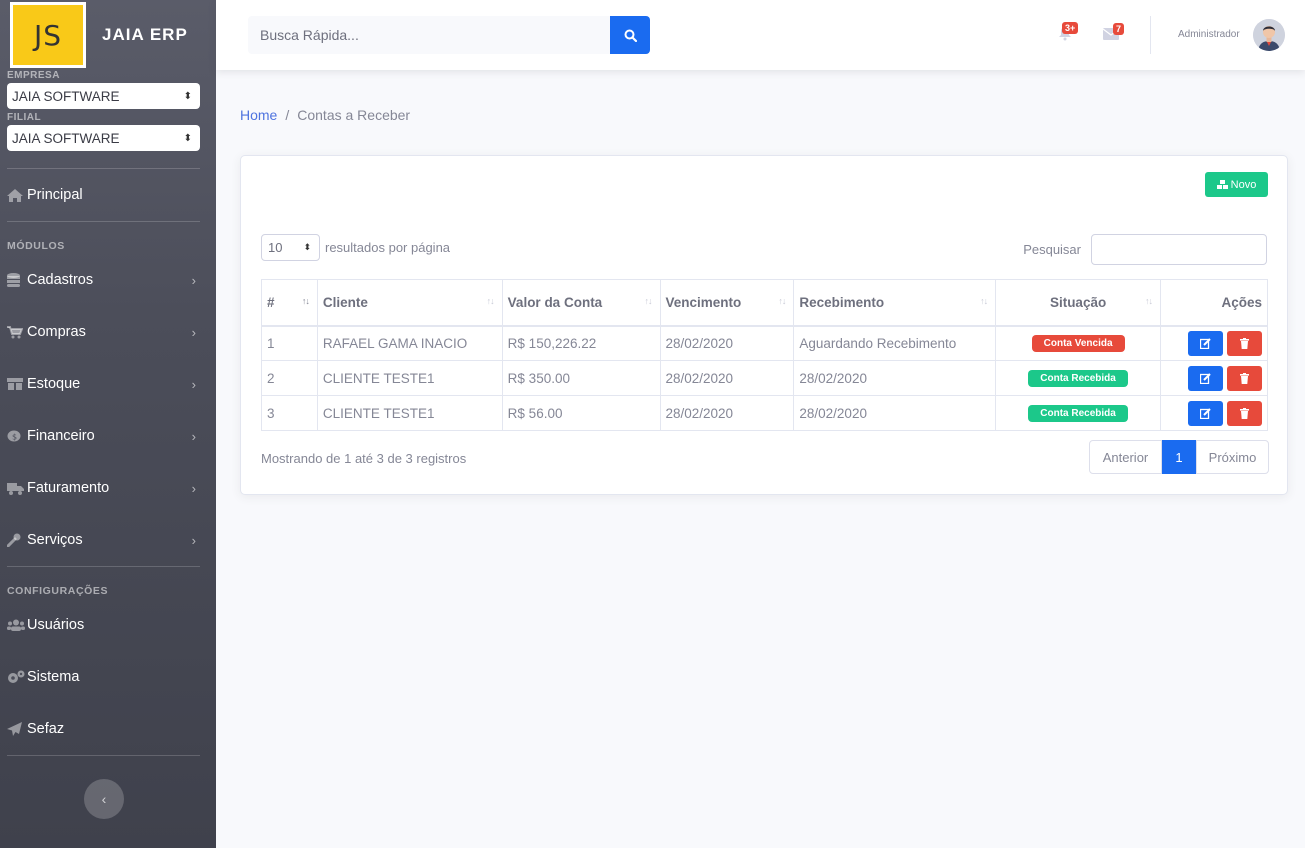 This screenshot has height=848, width=1305. Describe the element at coordinates (289, 413) in the screenshot. I see `cell-id: 3` at that location.